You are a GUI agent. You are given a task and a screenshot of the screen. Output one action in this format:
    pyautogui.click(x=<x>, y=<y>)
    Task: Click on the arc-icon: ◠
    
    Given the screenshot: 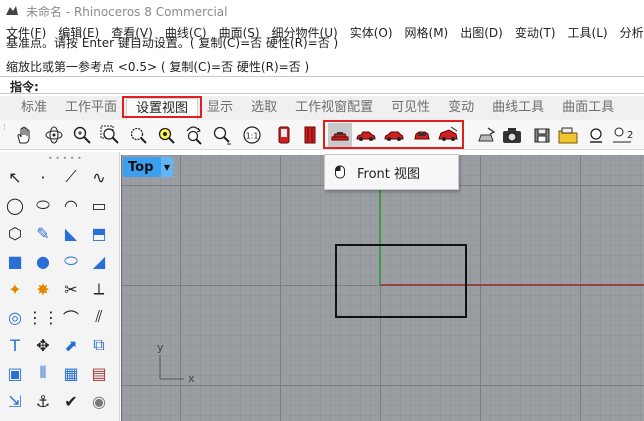 What is the action you would take?
    pyautogui.click(x=71, y=205)
    